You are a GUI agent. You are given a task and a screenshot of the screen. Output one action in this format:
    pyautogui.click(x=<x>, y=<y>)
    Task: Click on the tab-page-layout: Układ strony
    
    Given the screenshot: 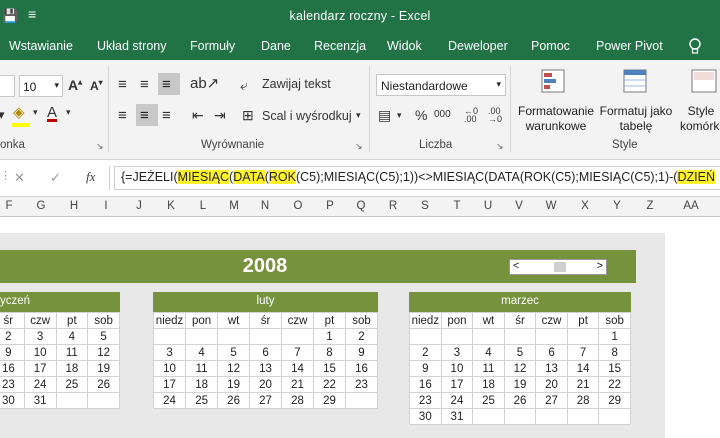 What is the action you would take?
    pyautogui.click(x=131, y=46)
    